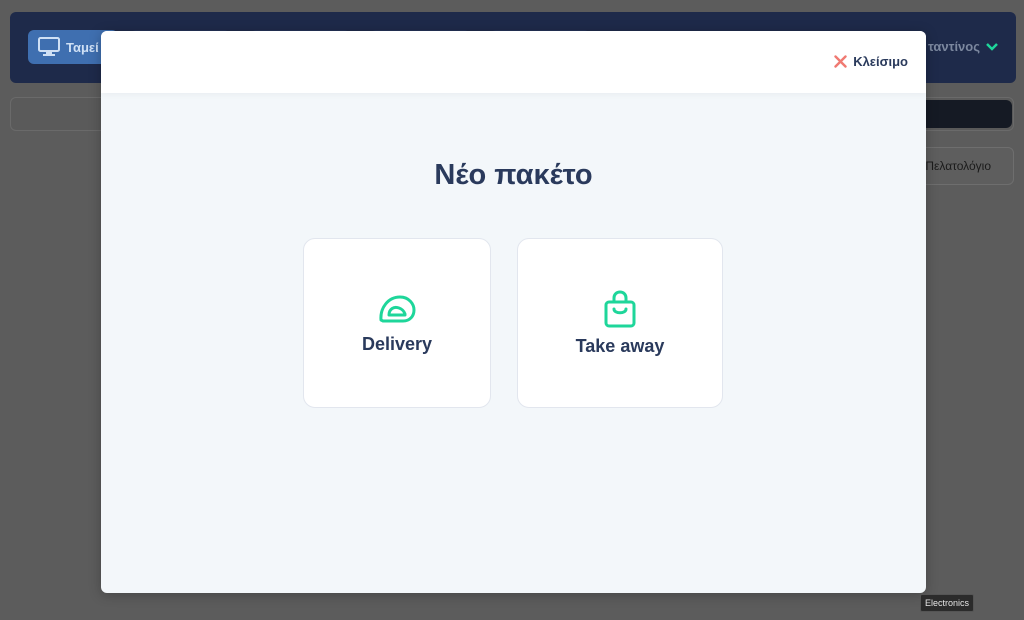 This screenshot has height=620, width=1024. Describe the element at coordinates (620, 308) in the screenshot. I see `shopping-bag-icon` at that location.